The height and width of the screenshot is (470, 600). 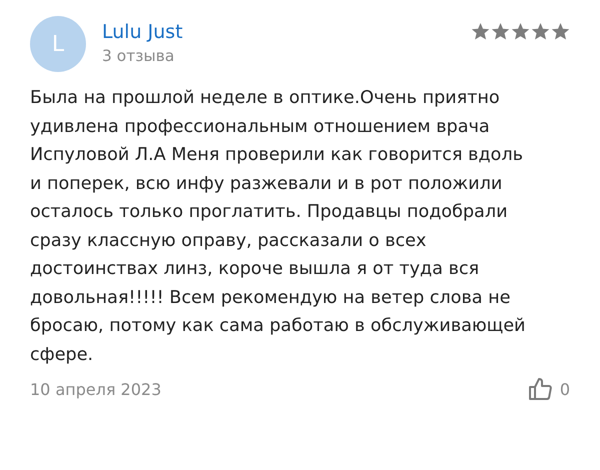 I want to click on like-button: 0, so click(x=549, y=389).